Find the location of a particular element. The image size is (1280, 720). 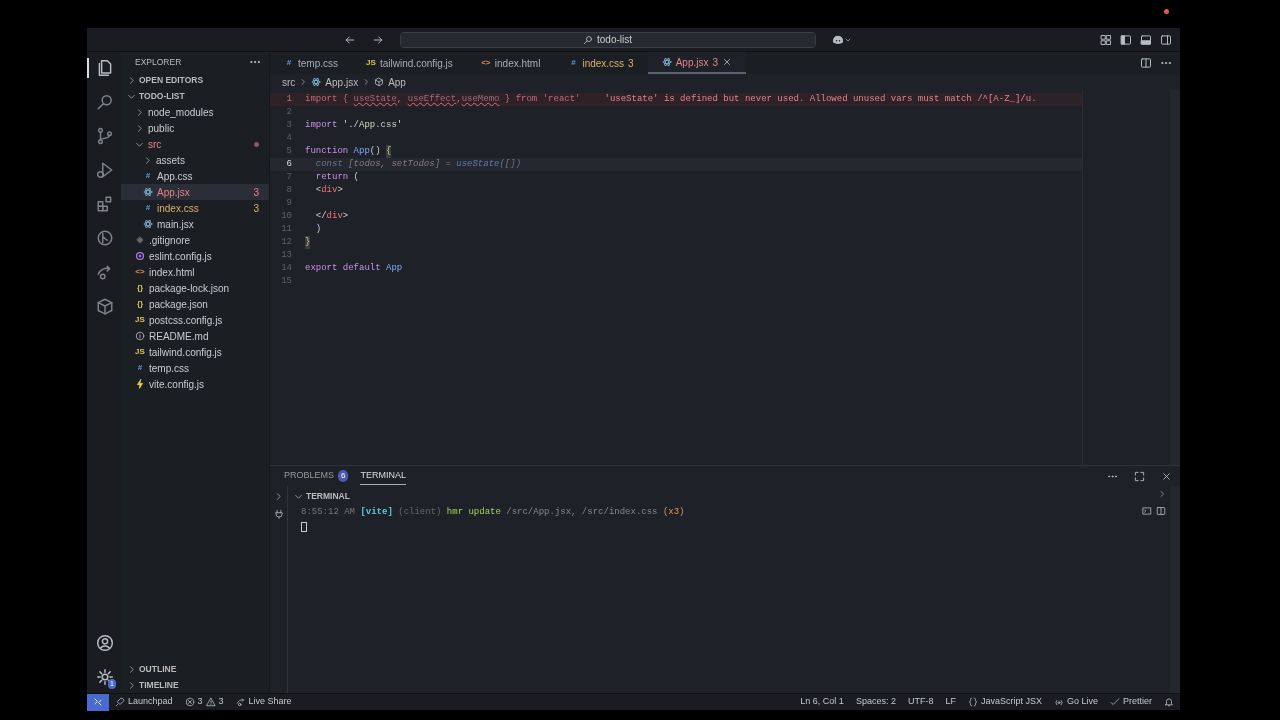

line-number: 10 is located at coordinates (286, 216).